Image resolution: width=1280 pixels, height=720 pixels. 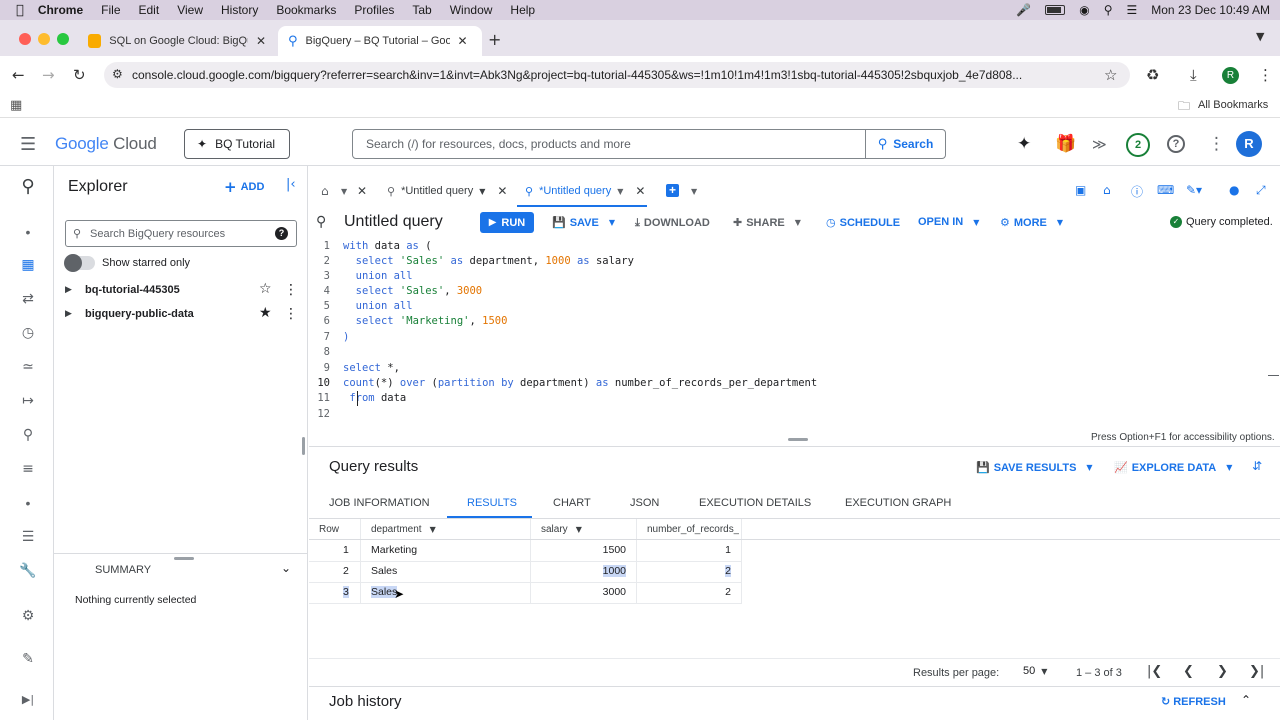 I want to click on cell-salary-selected: 1000, so click(x=583, y=571).